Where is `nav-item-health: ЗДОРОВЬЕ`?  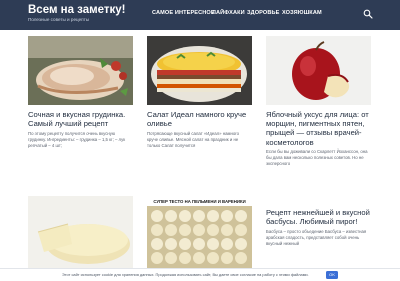 nav-item-health: ЗДОРОВЬЕ is located at coordinates (263, 13).